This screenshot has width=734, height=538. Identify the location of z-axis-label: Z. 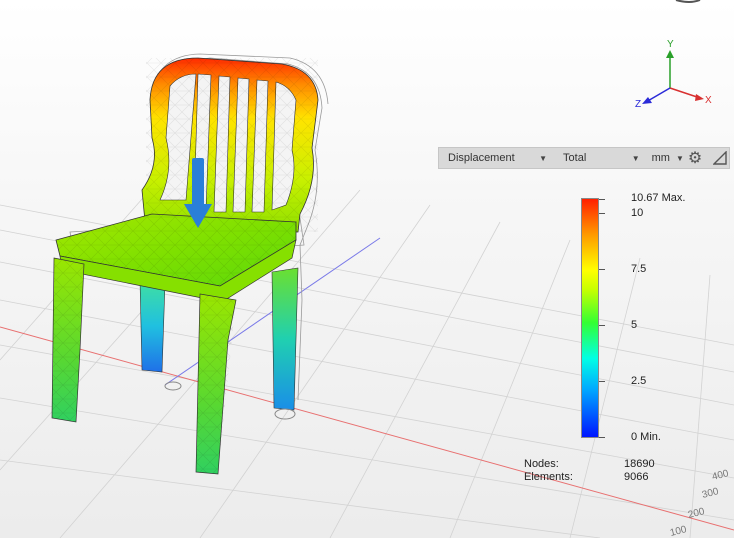
(638, 104).